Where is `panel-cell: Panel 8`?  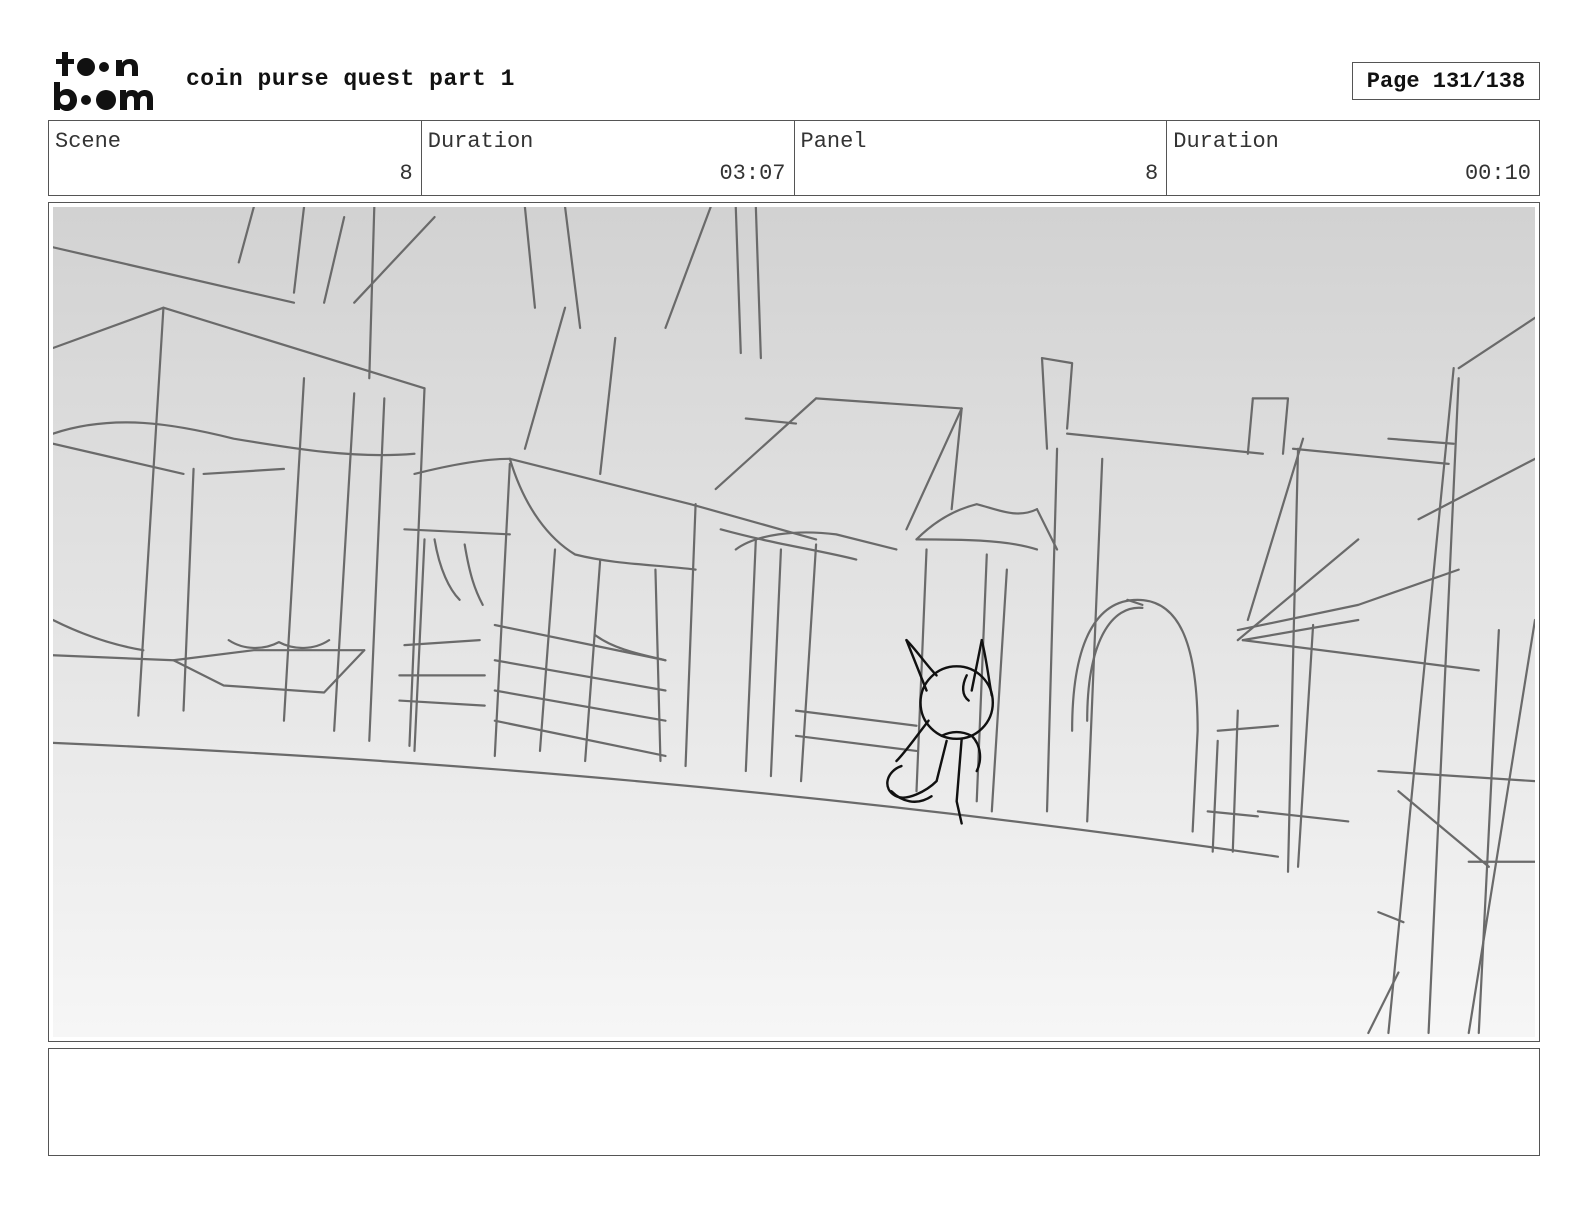 panel-cell: Panel 8 is located at coordinates (981, 158).